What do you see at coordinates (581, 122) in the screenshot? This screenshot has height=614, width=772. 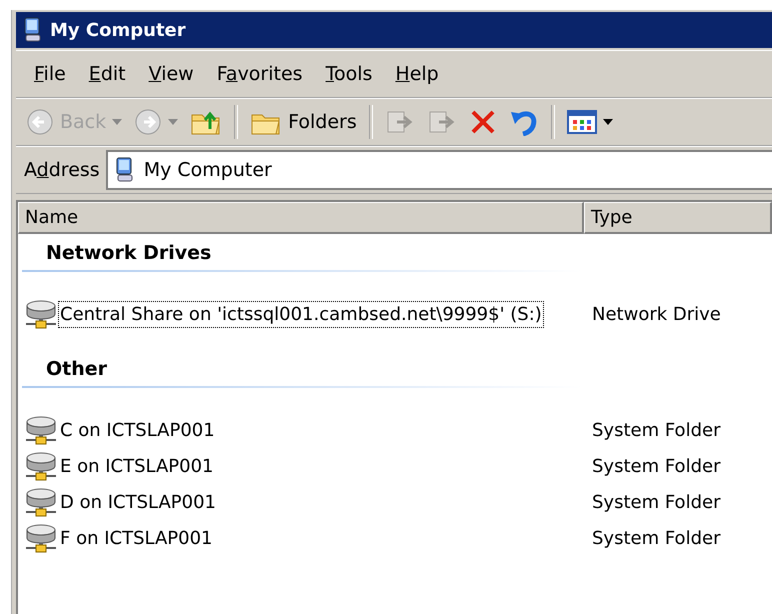 I see `views-icon` at bounding box center [581, 122].